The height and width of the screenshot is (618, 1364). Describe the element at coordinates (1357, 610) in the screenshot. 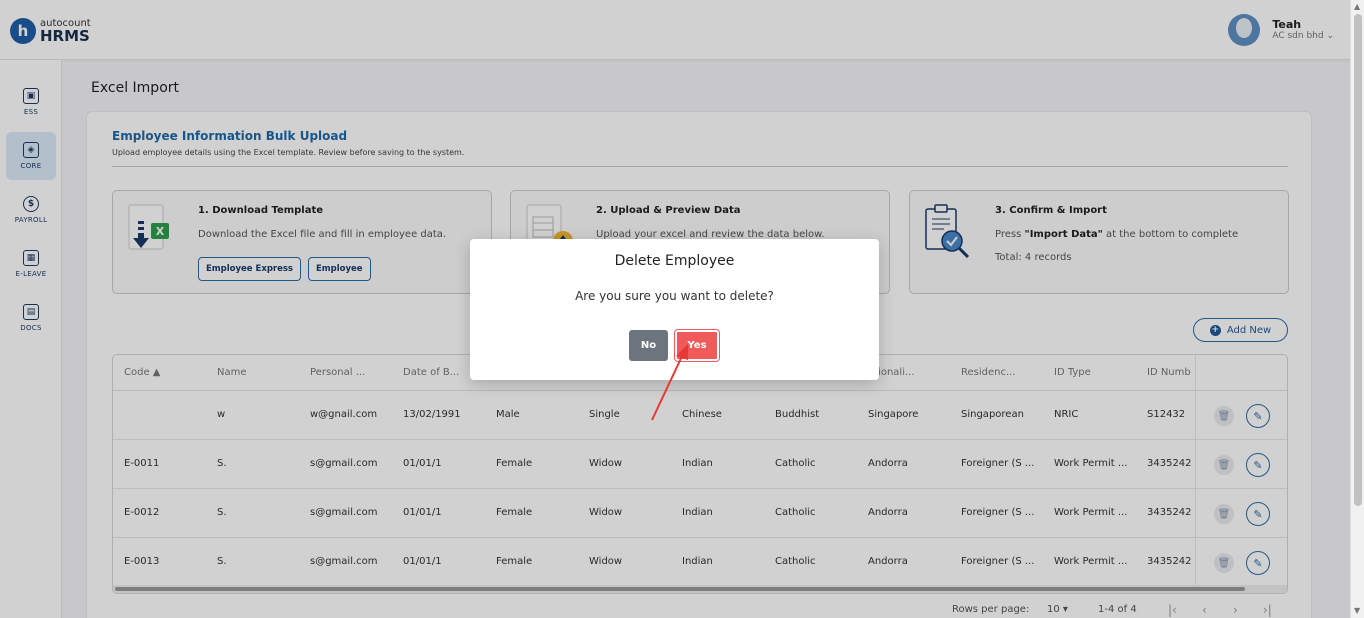

I see `scroll-down-icon: ▼` at that location.